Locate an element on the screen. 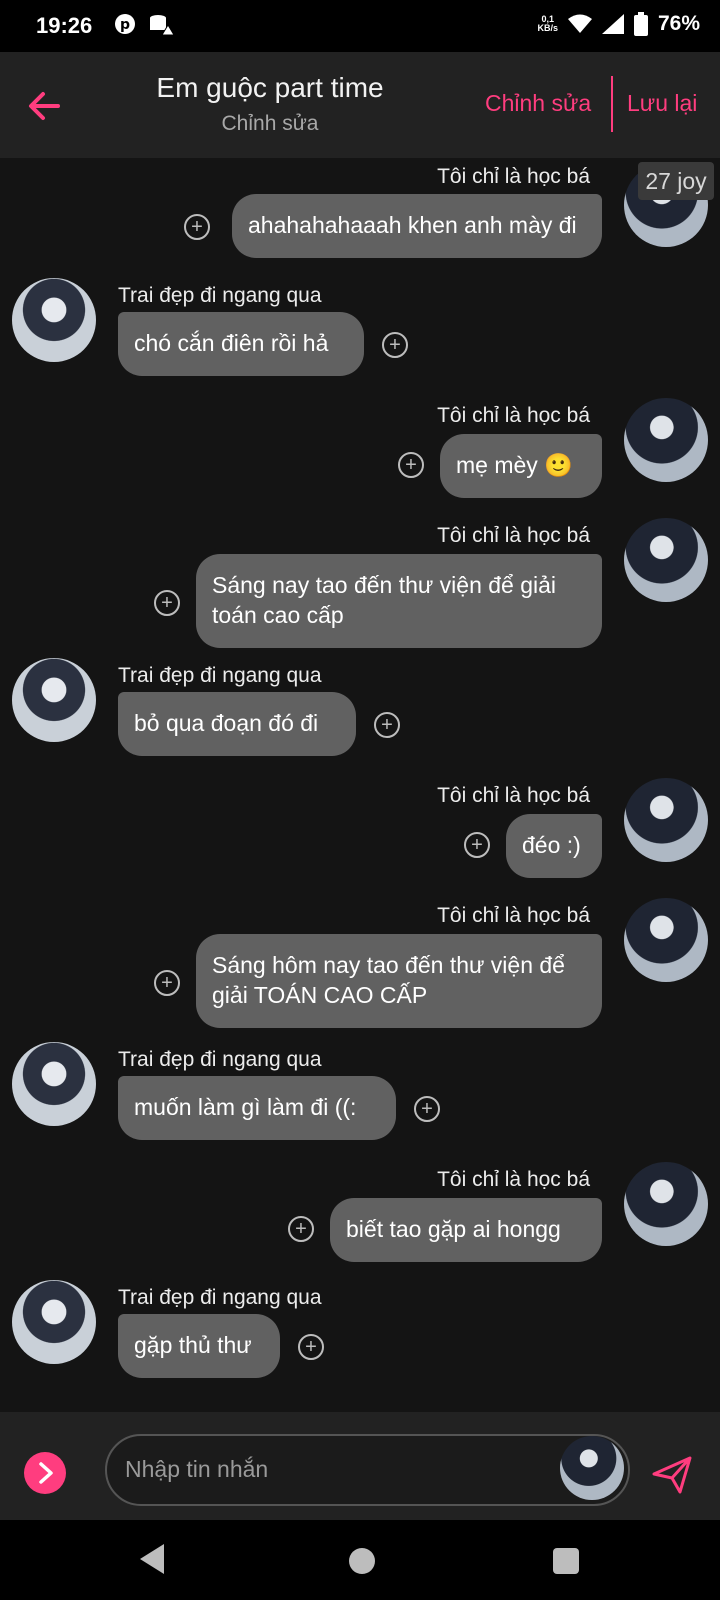 The image size is (720, 1600). sender-avatar-selector is located at coordinates (592, 1468).